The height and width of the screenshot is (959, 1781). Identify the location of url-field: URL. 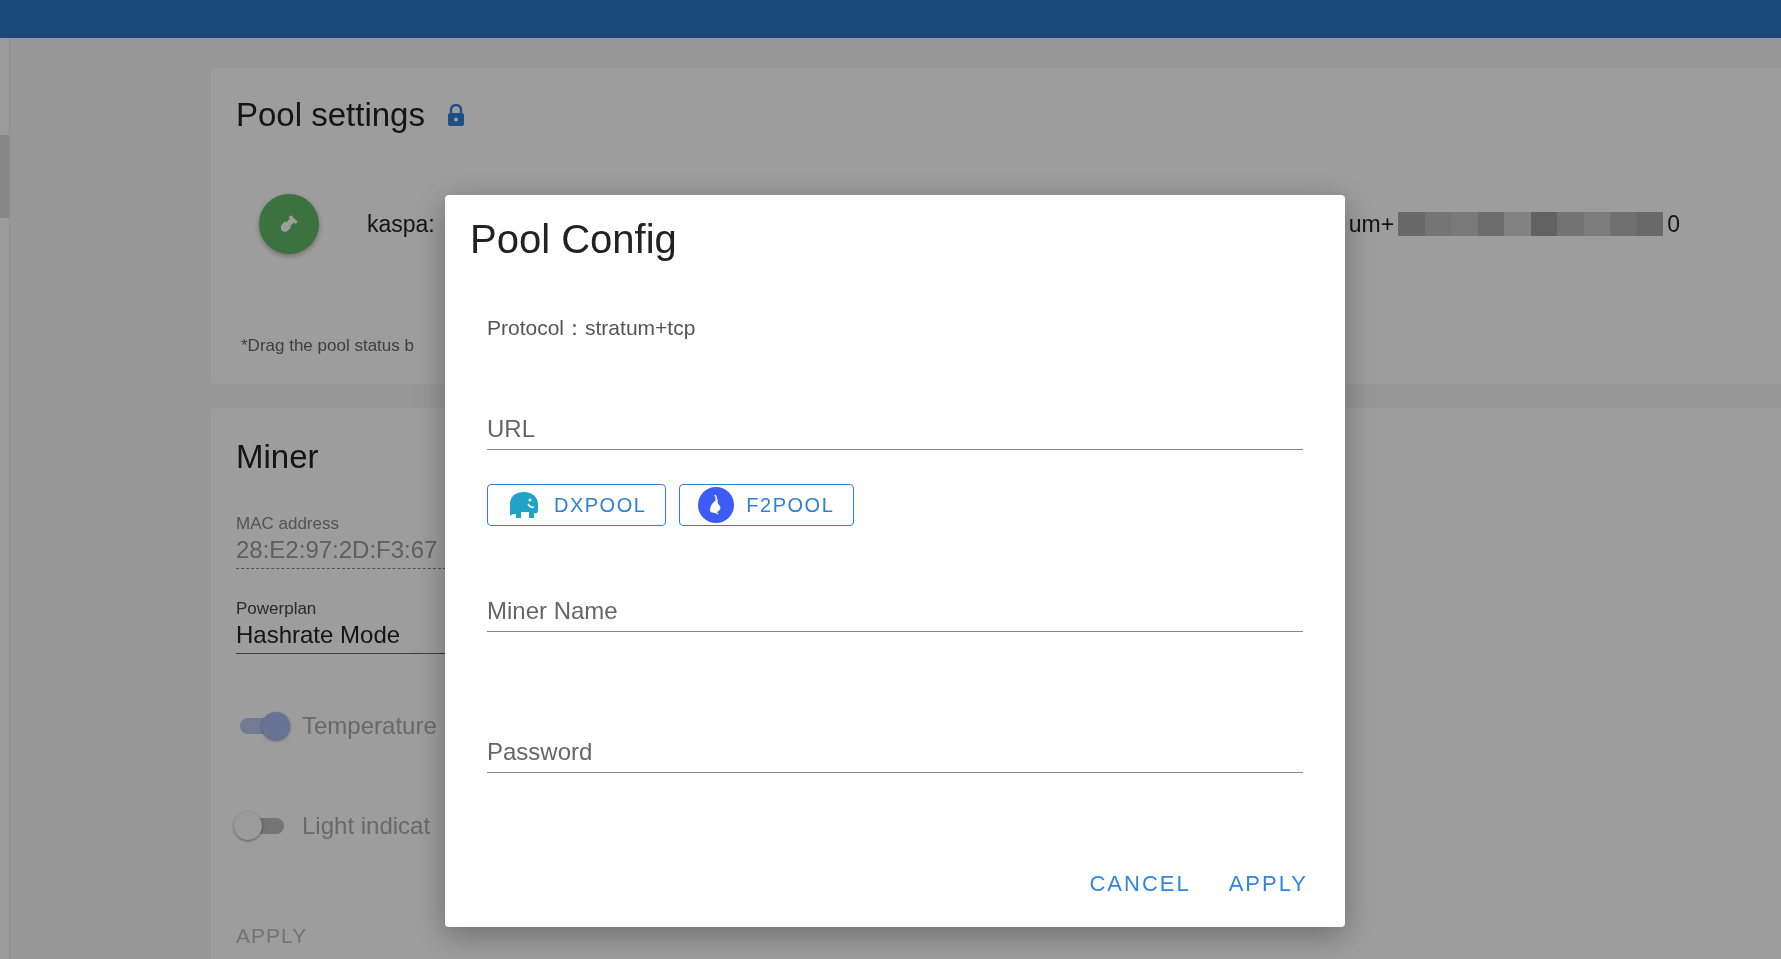
(895, 429).